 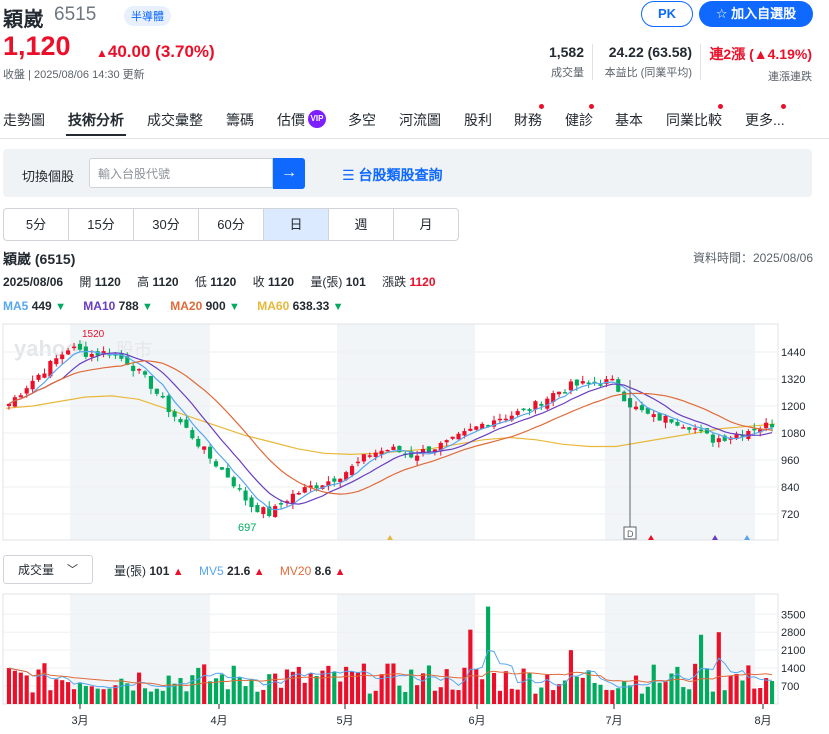 I want to click on tab-valuation: 估價, so click(x=291, y=120).